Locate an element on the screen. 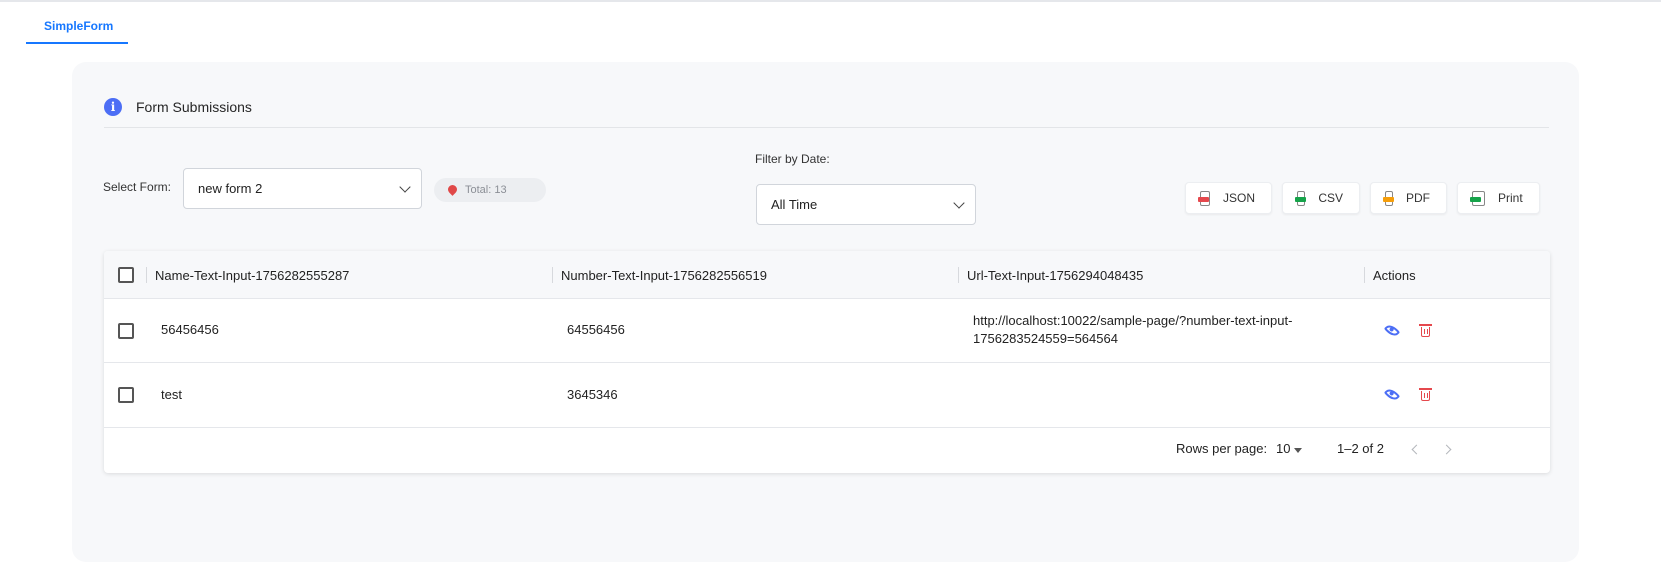  total-count: Total: 13 is located at coordinates (486, 190).